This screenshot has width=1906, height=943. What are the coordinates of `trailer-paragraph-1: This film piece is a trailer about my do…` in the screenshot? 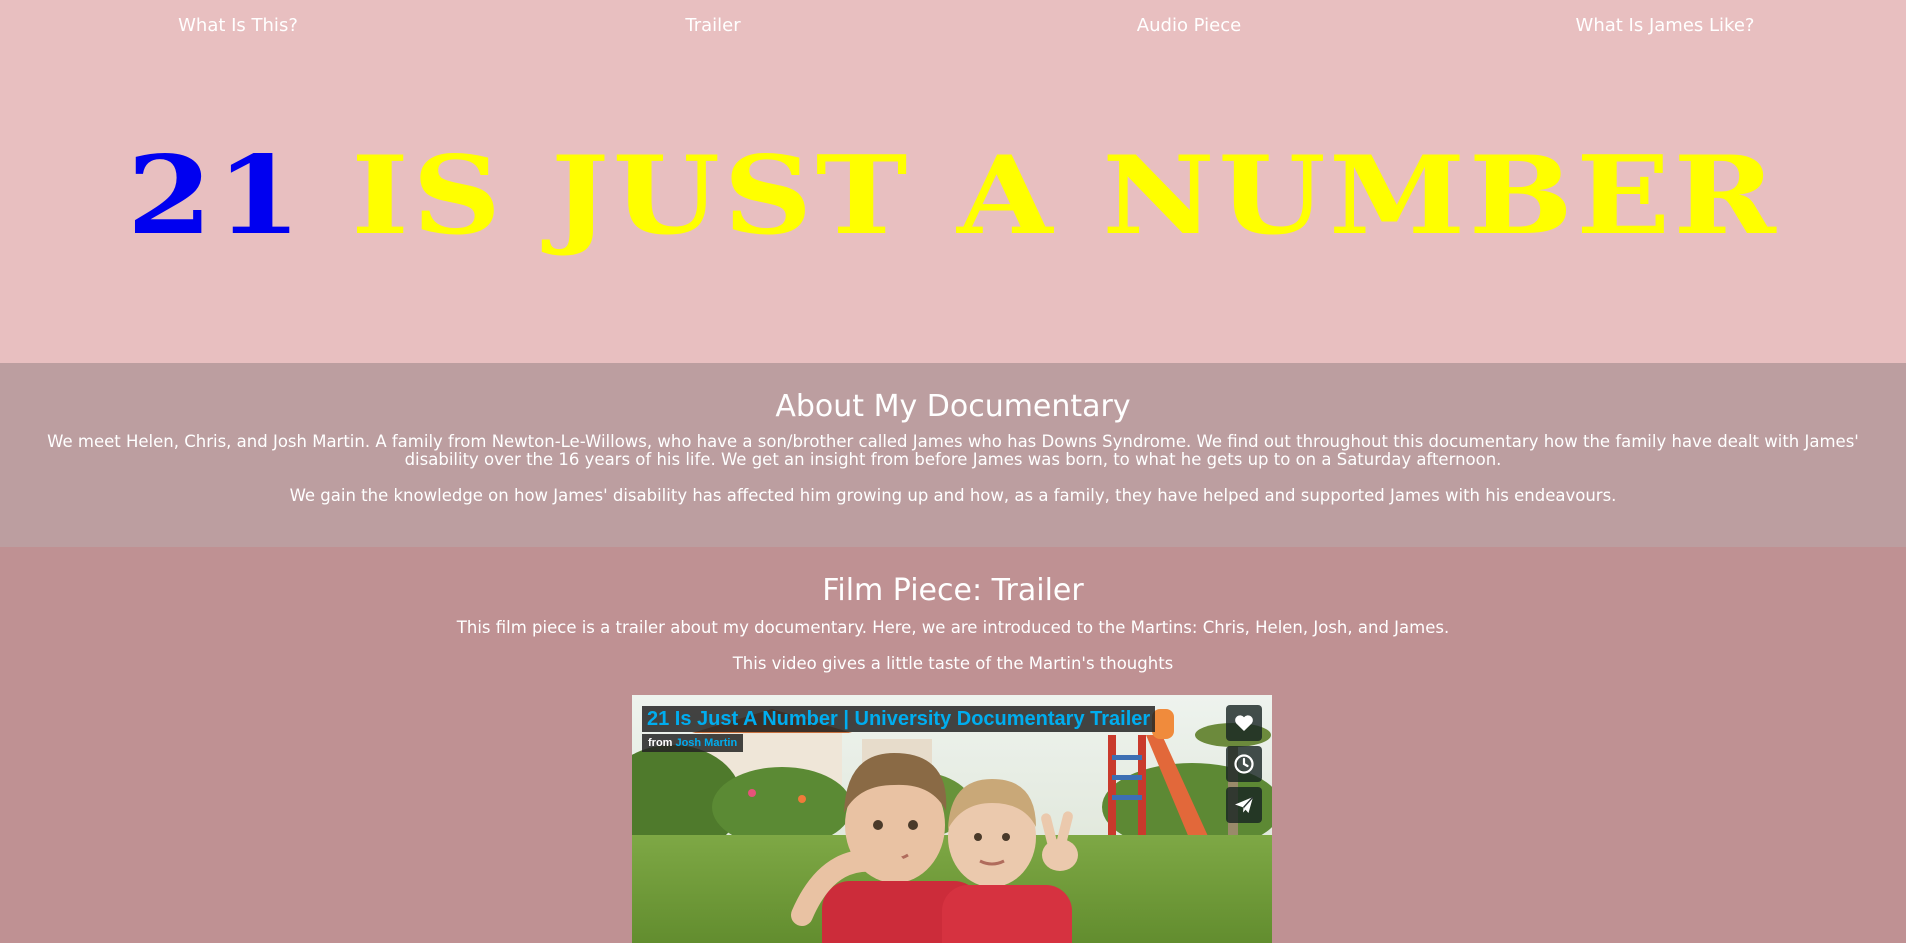 It's located at (953, 627).